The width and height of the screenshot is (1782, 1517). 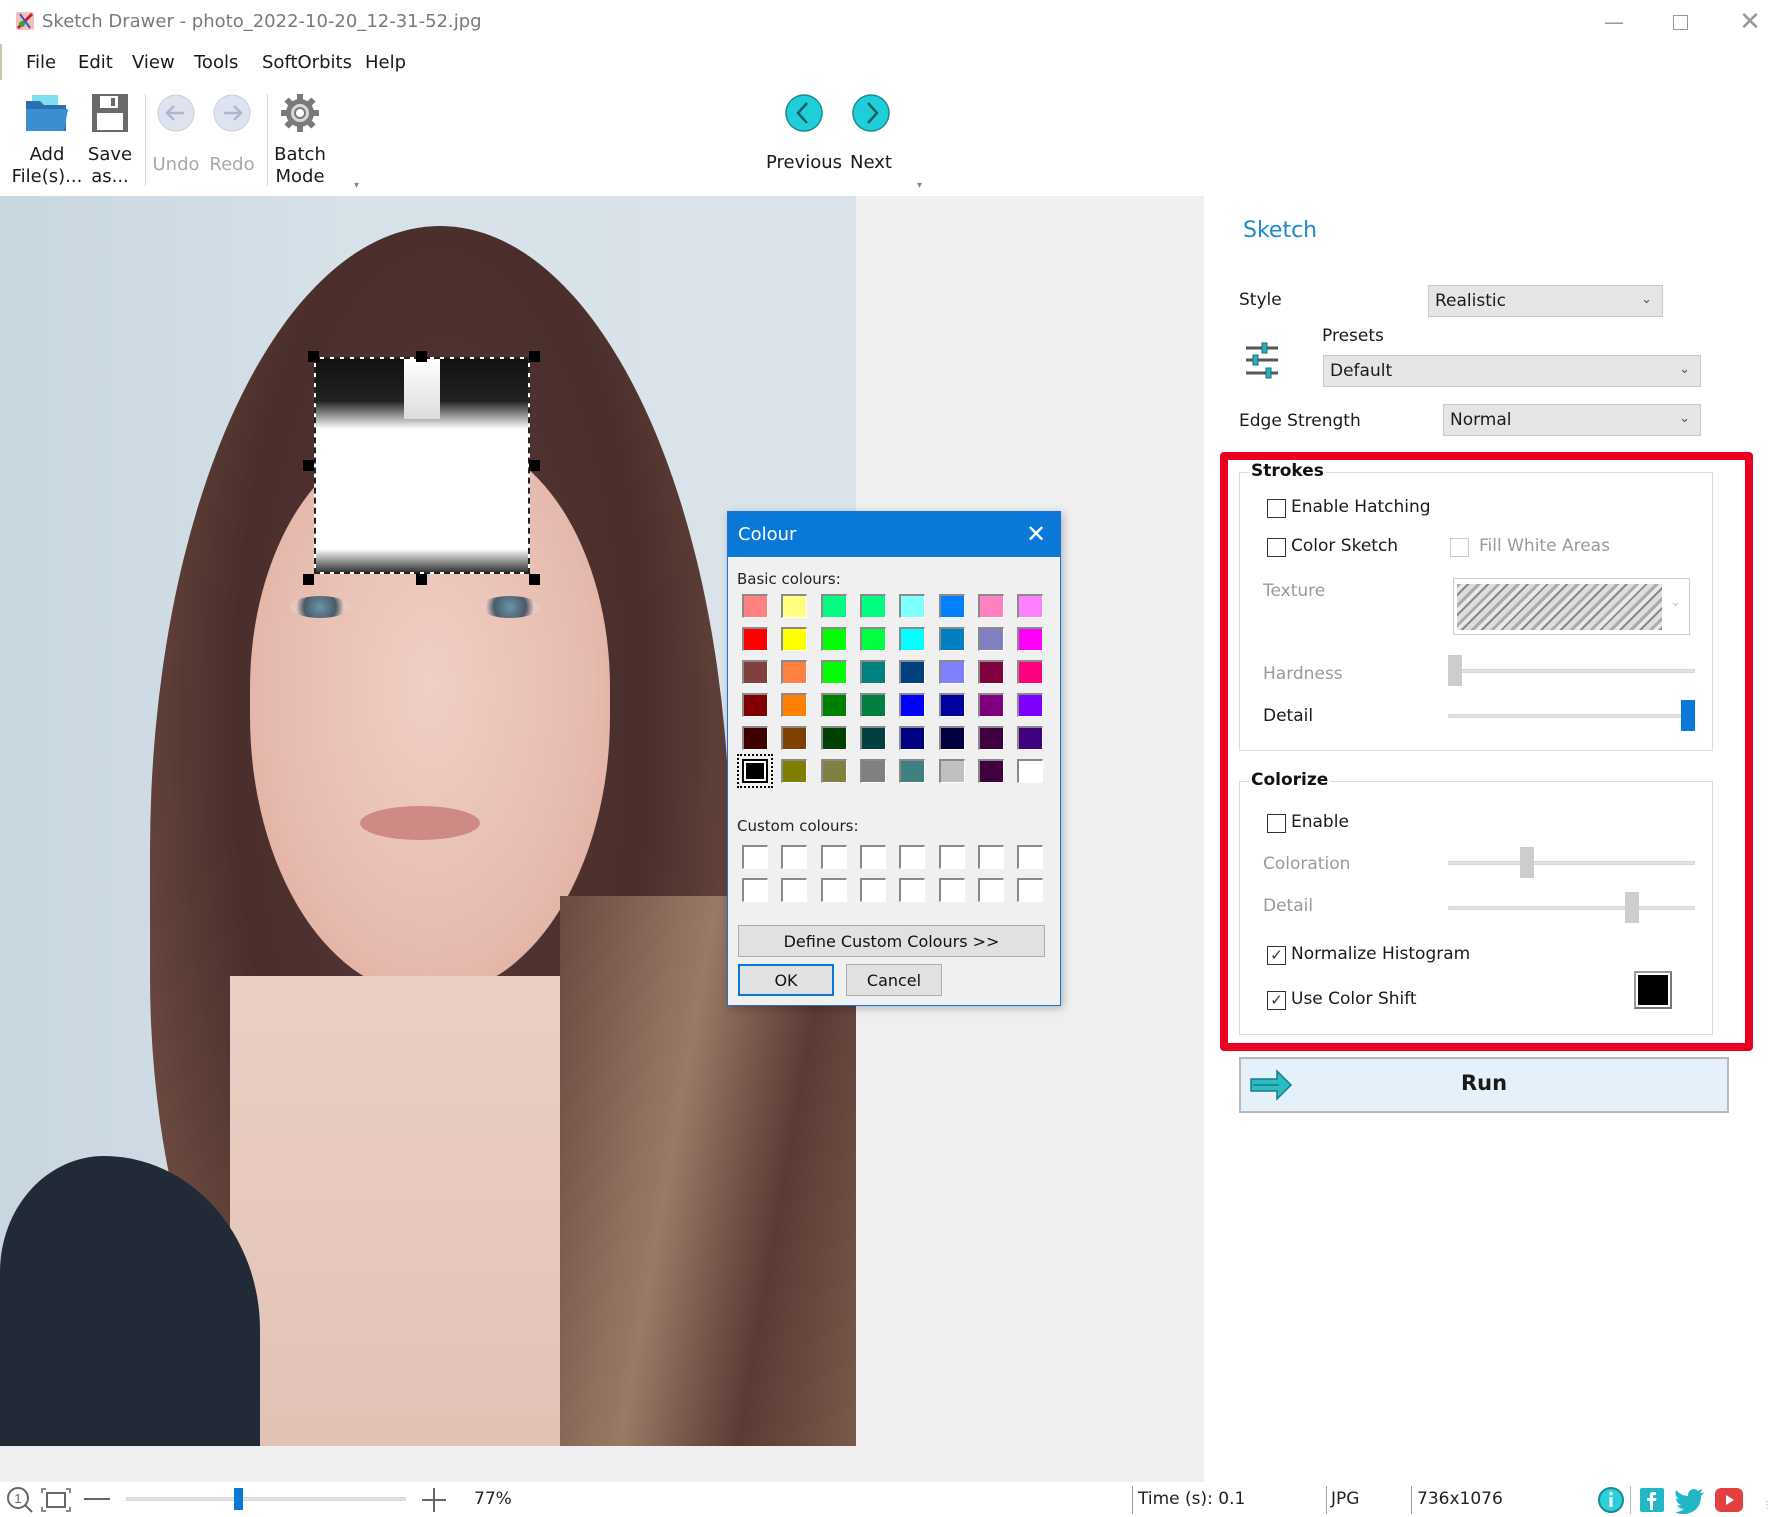 I want to click on resize-handle-sw, so click(x=308, y=579).